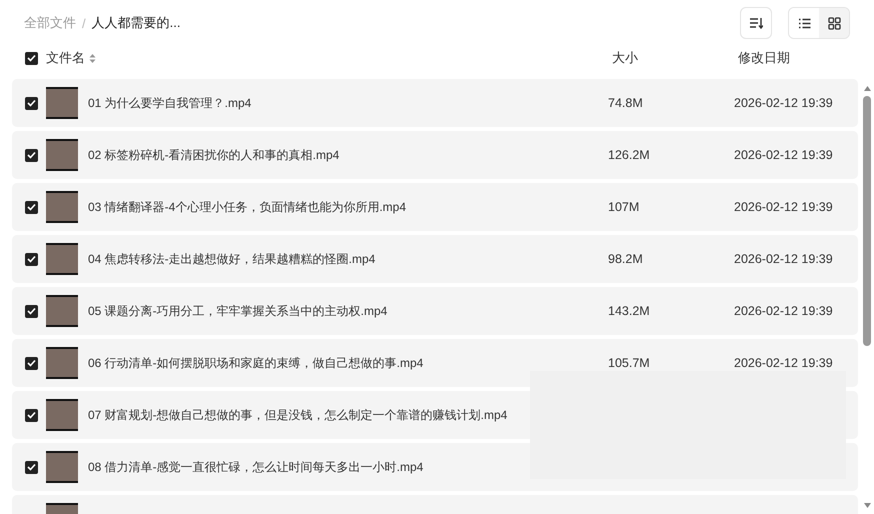  I want to click on file-name: 08 借力清单-感觉一直很忙碌，怎么让时间每天多出一小时.mp4, so click(256, 467).